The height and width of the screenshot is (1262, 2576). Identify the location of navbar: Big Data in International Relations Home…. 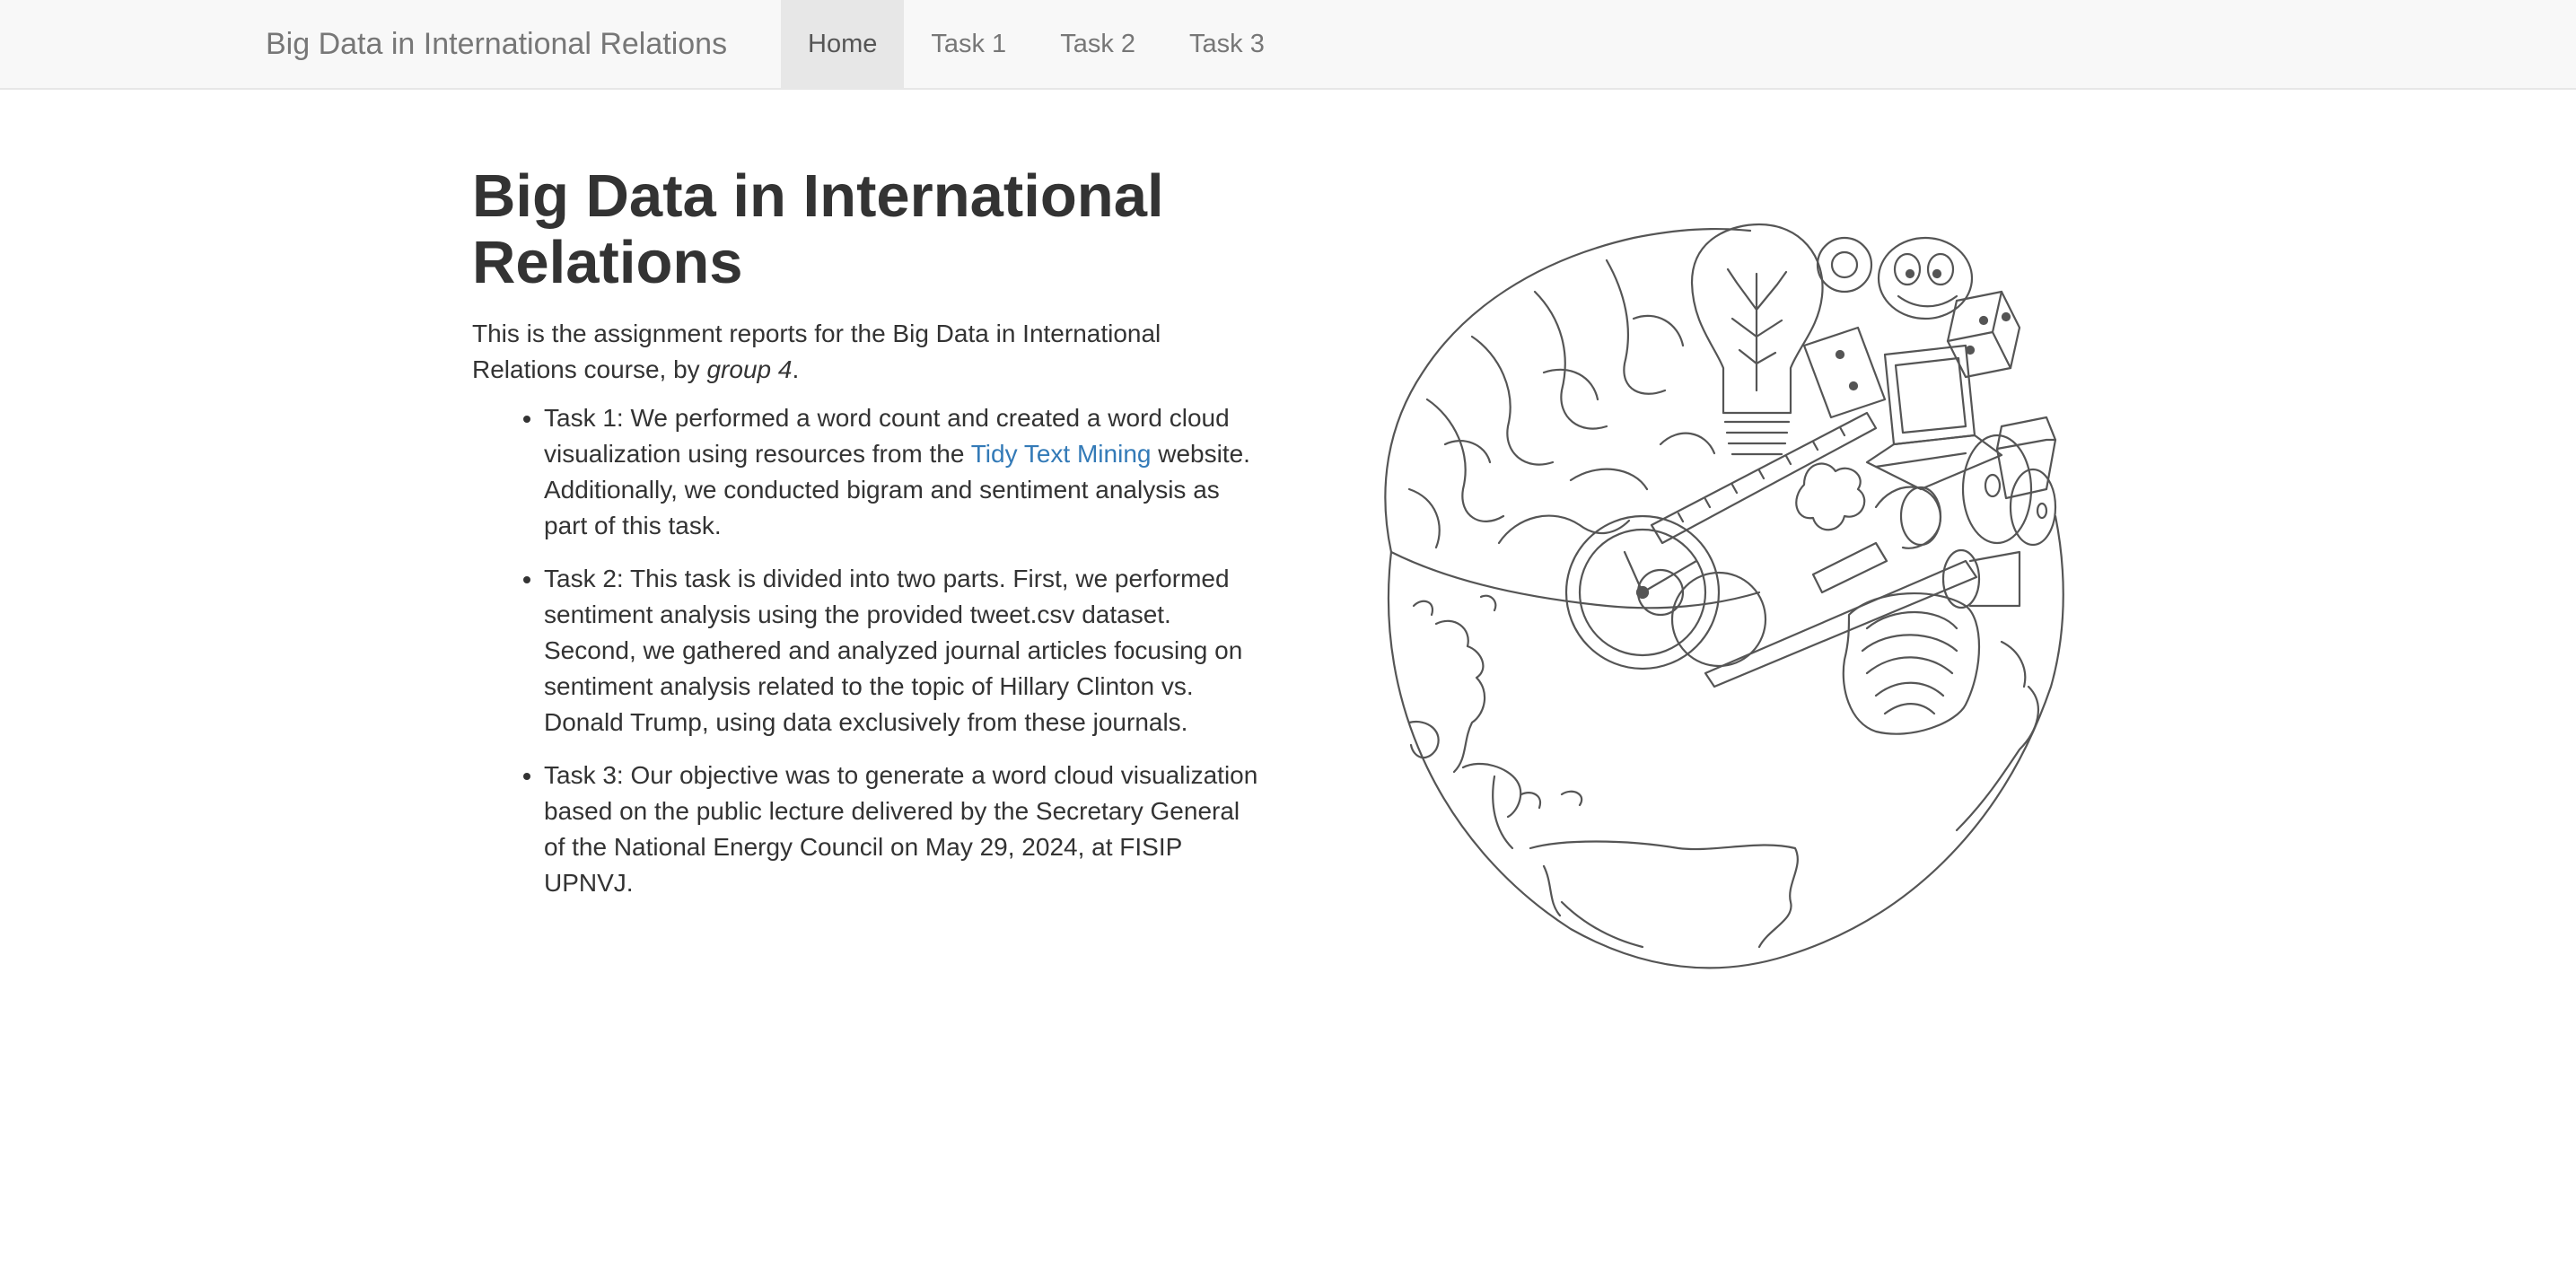
(1288, 45).